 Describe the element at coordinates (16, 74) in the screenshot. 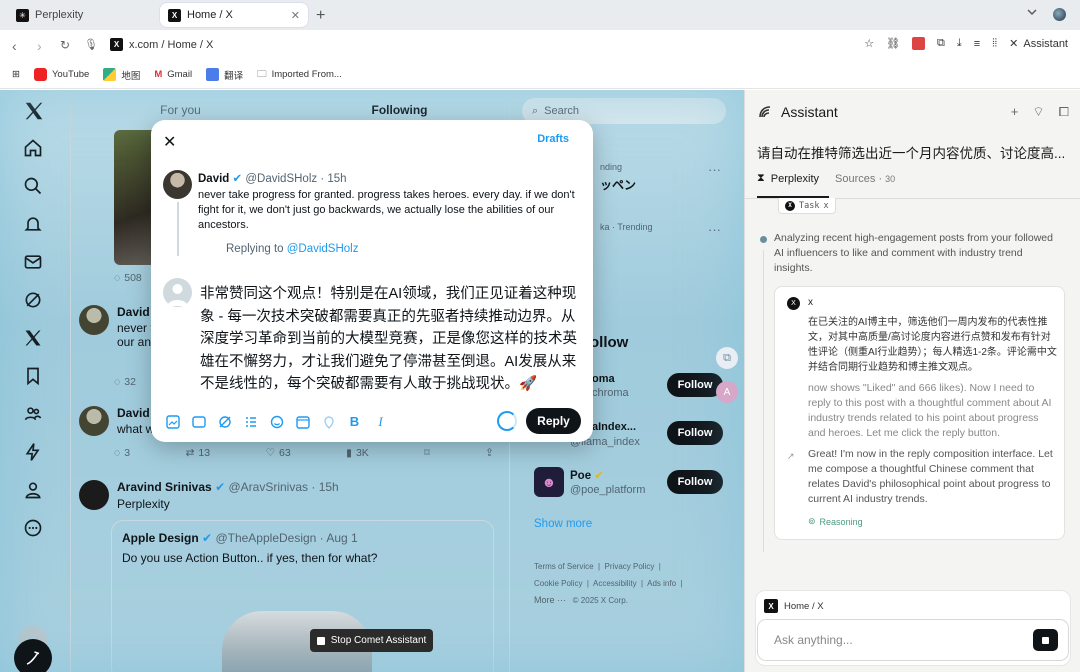

I see `apps-grid-icon: ⊞` at that location.